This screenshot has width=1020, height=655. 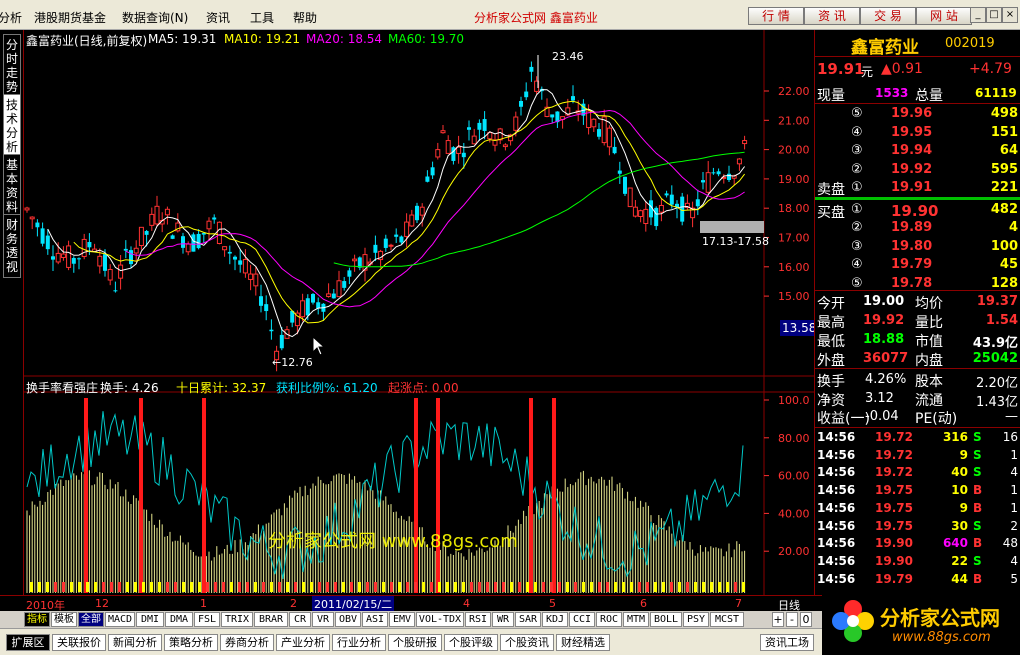 What do you see at coordinates (997, 301) in the screenshot?
I see `stat-value: 19.37` at bounding box center [997, 301].